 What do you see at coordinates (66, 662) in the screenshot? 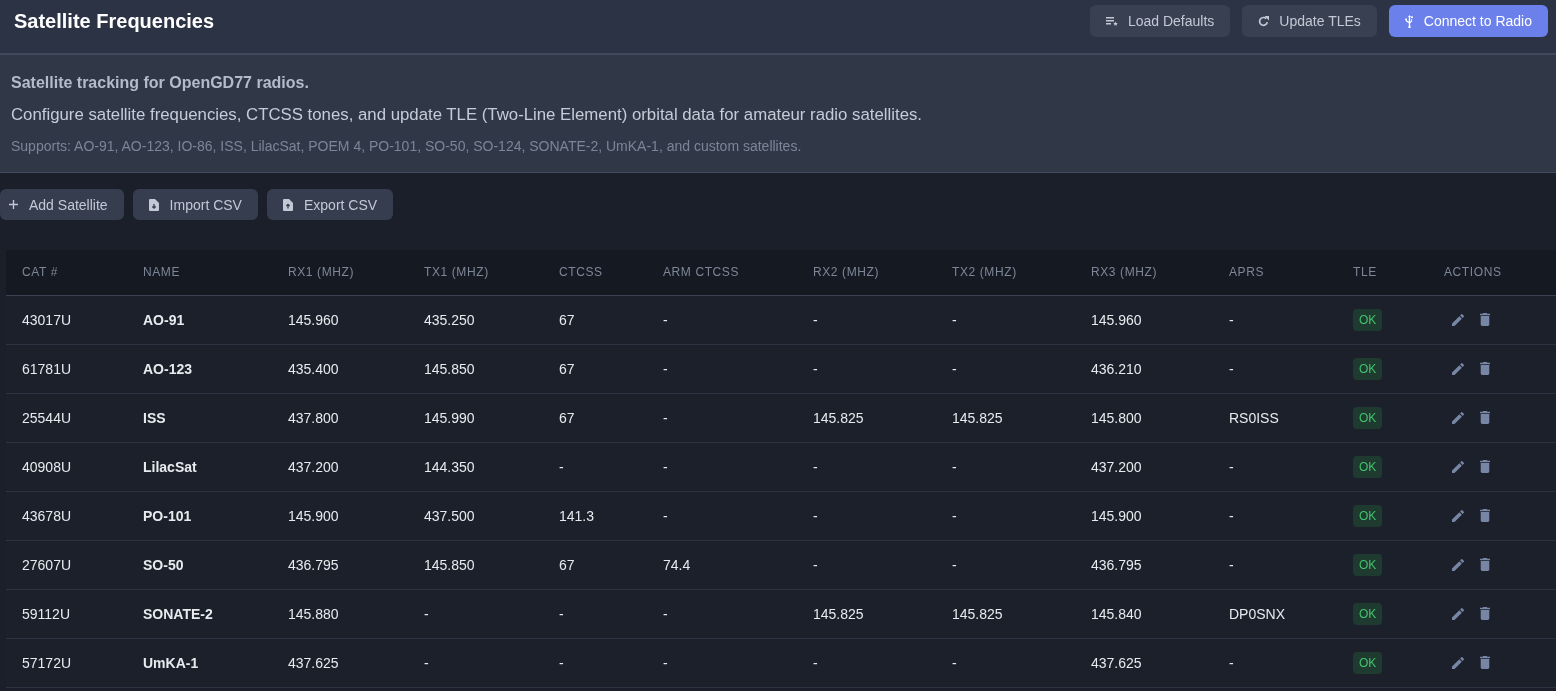
I see `table-cell: 57172U` at bounding box center [66, 662].